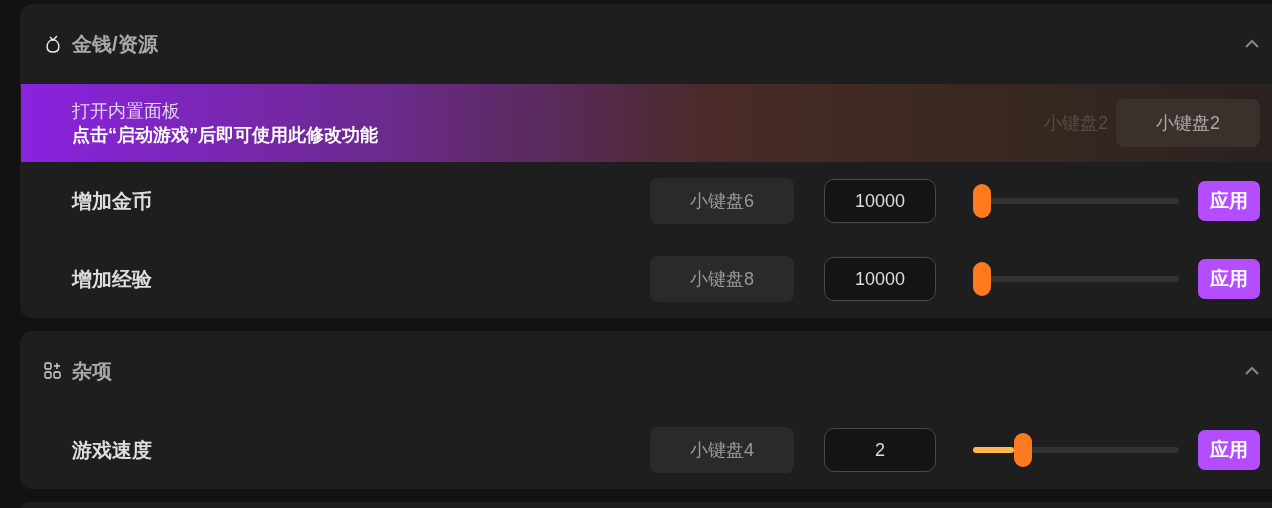 Image resolution: width=1272 pixels, height=508 pixels. What do you see at coordinates (112, 279) in the screenshot?
I see `option-label: 增加经验` at bounding box center [112, 279].